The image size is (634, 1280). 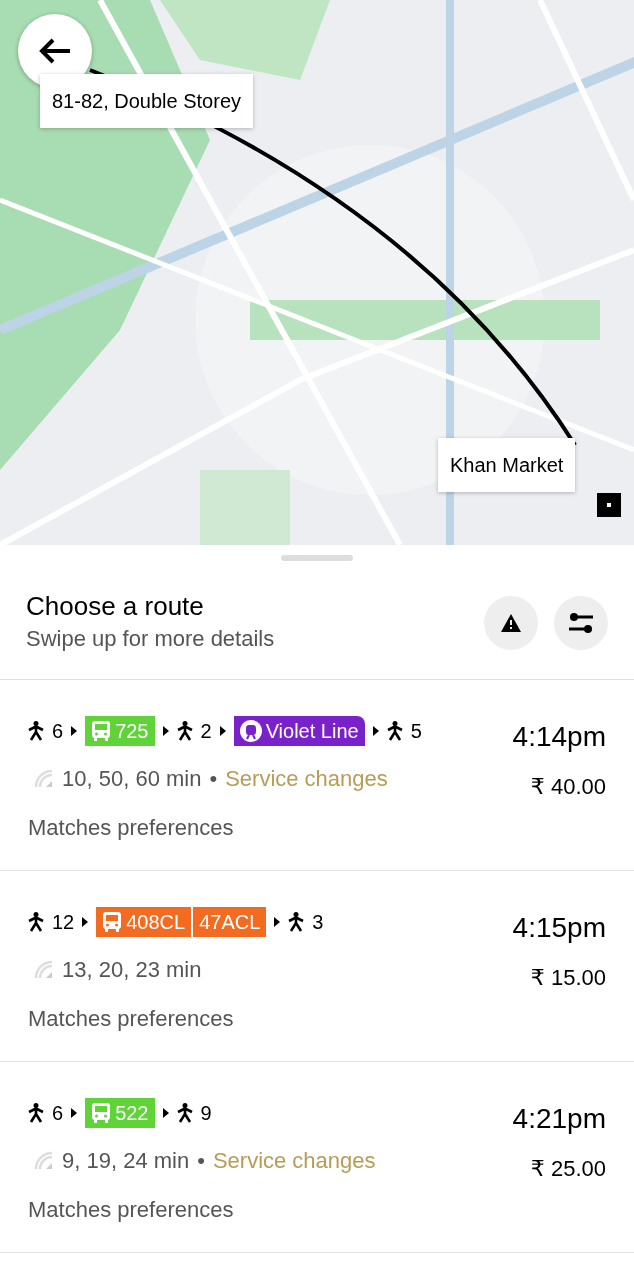 I want to click on walk-minutes: 3, so click(x=318, y=923).